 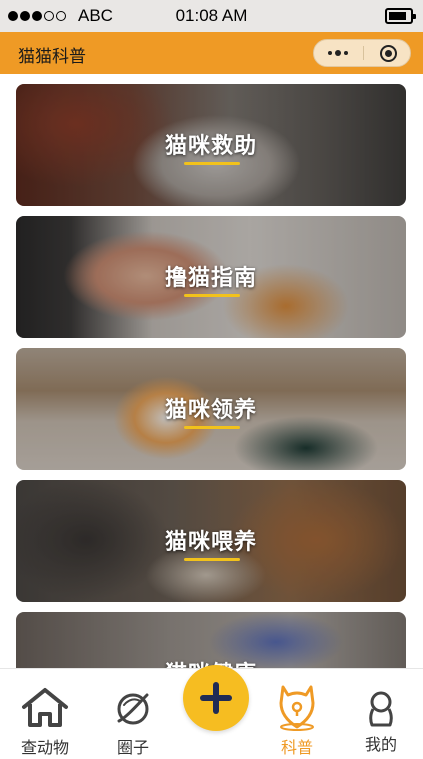 I want to click on person-icon, so click(x=381, y=712).